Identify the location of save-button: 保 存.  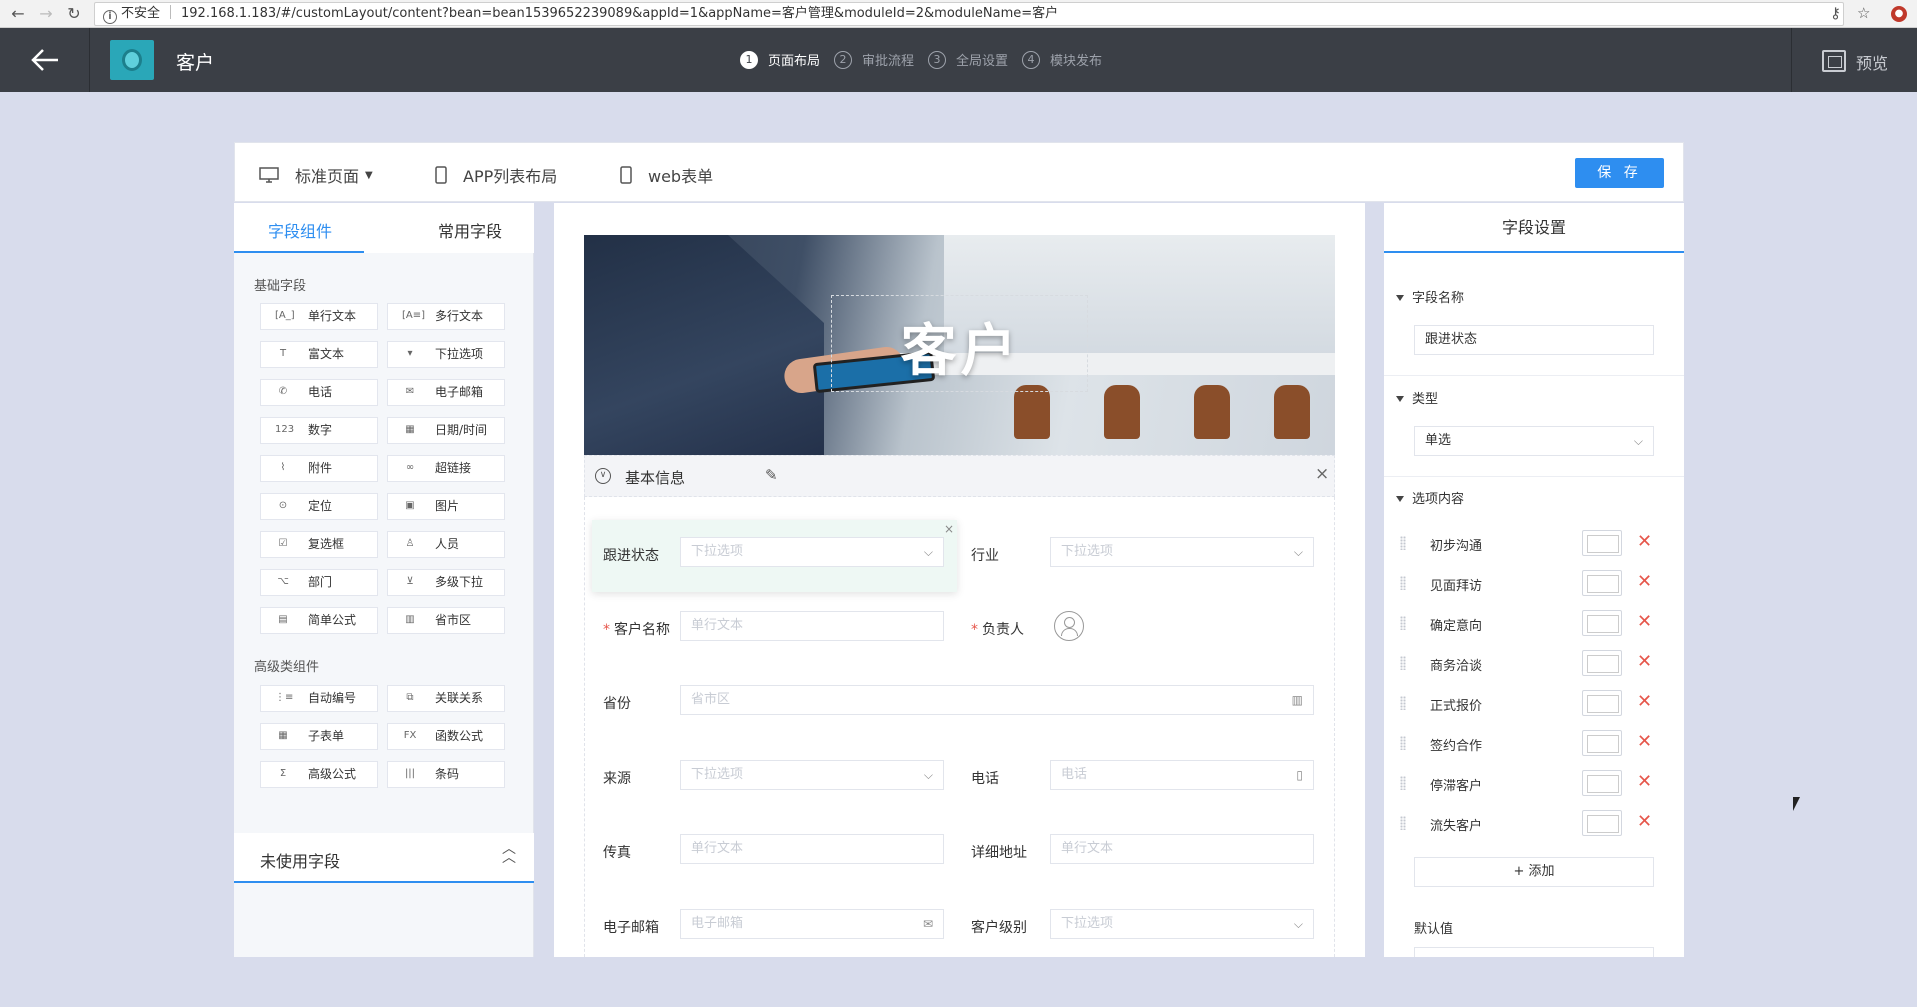
(1619, 173).